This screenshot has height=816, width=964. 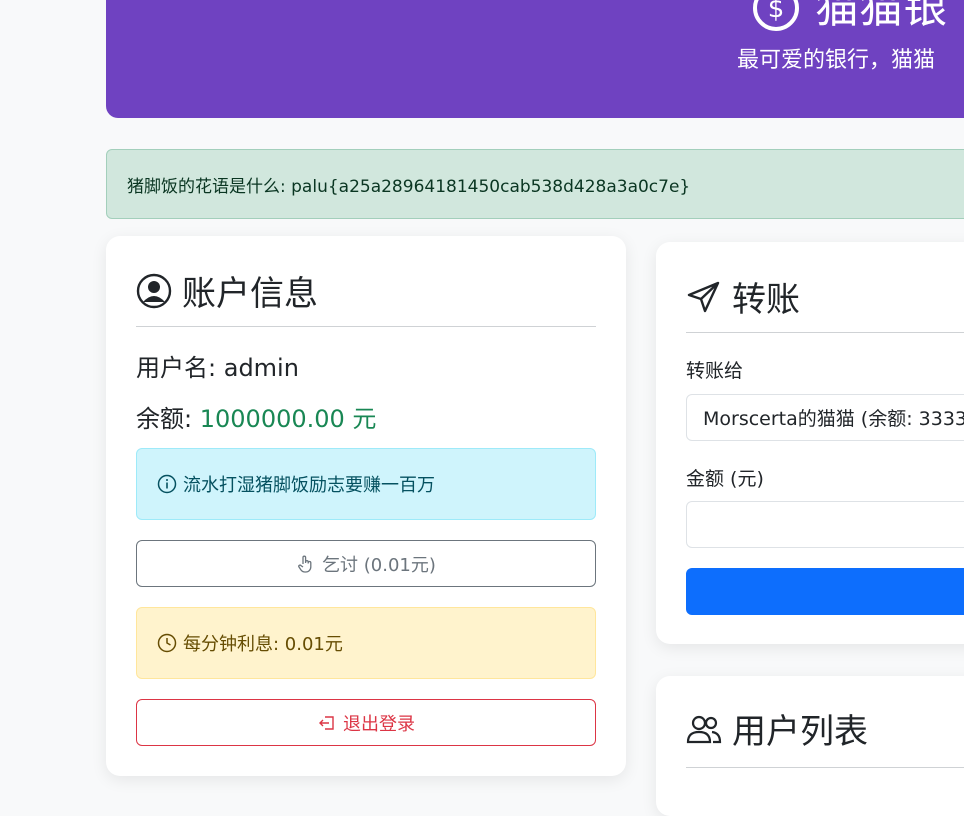 What do you see at coordinates (305, 564) in the screenshot?
I see `hand-pointer-icon` at bounding box center [305, 564].